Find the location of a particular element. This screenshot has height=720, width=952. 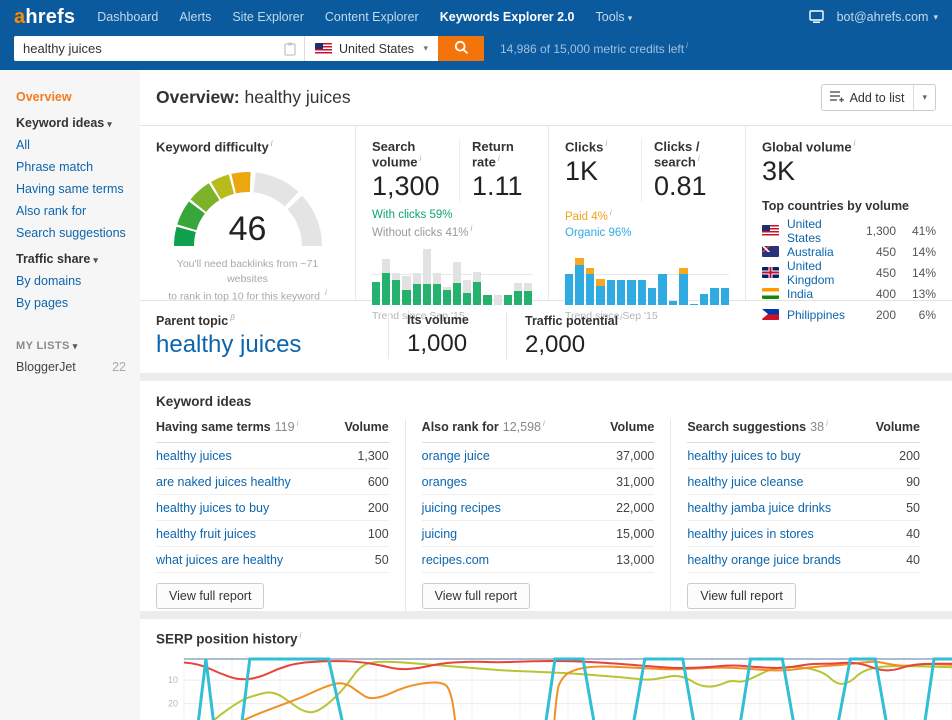

sidebar-item-keyword-ideas: Keyword ideas ▾ is located at coordinates (78, 123).